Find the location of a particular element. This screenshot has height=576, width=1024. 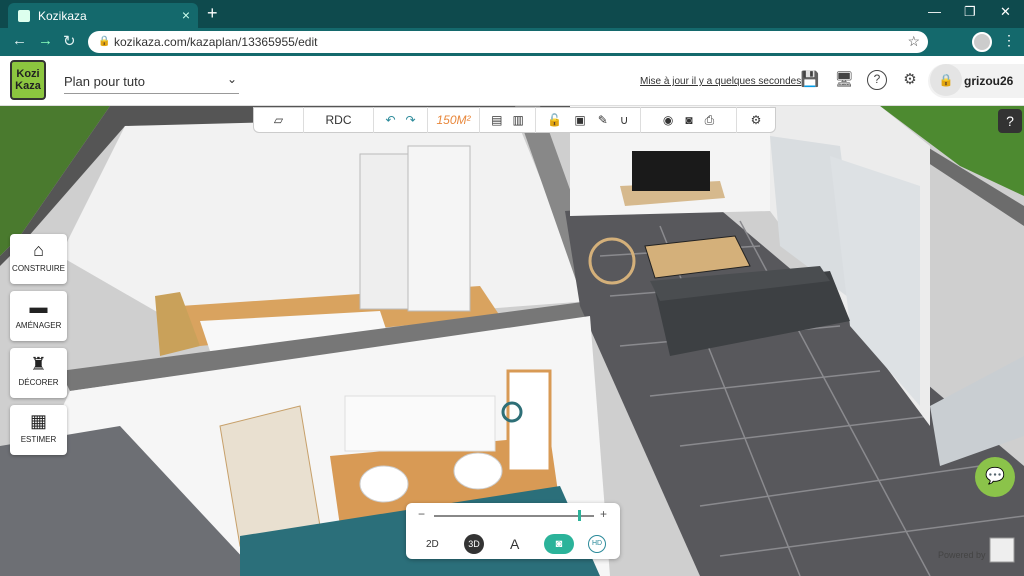

close-tab-icon: × is located at coordinates (186, 15).